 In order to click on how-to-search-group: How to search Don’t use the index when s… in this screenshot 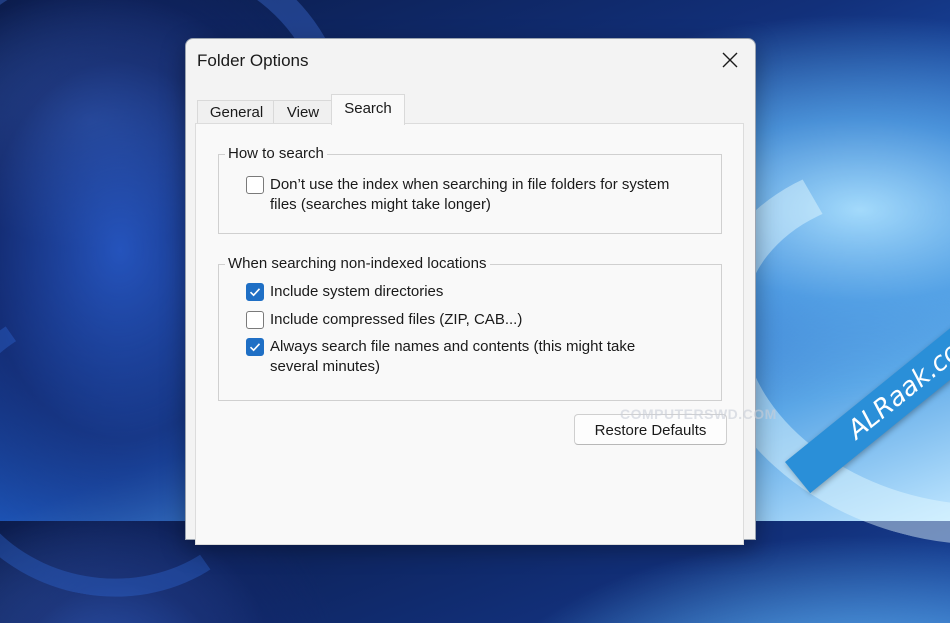, I will do `click(470, 189)`.